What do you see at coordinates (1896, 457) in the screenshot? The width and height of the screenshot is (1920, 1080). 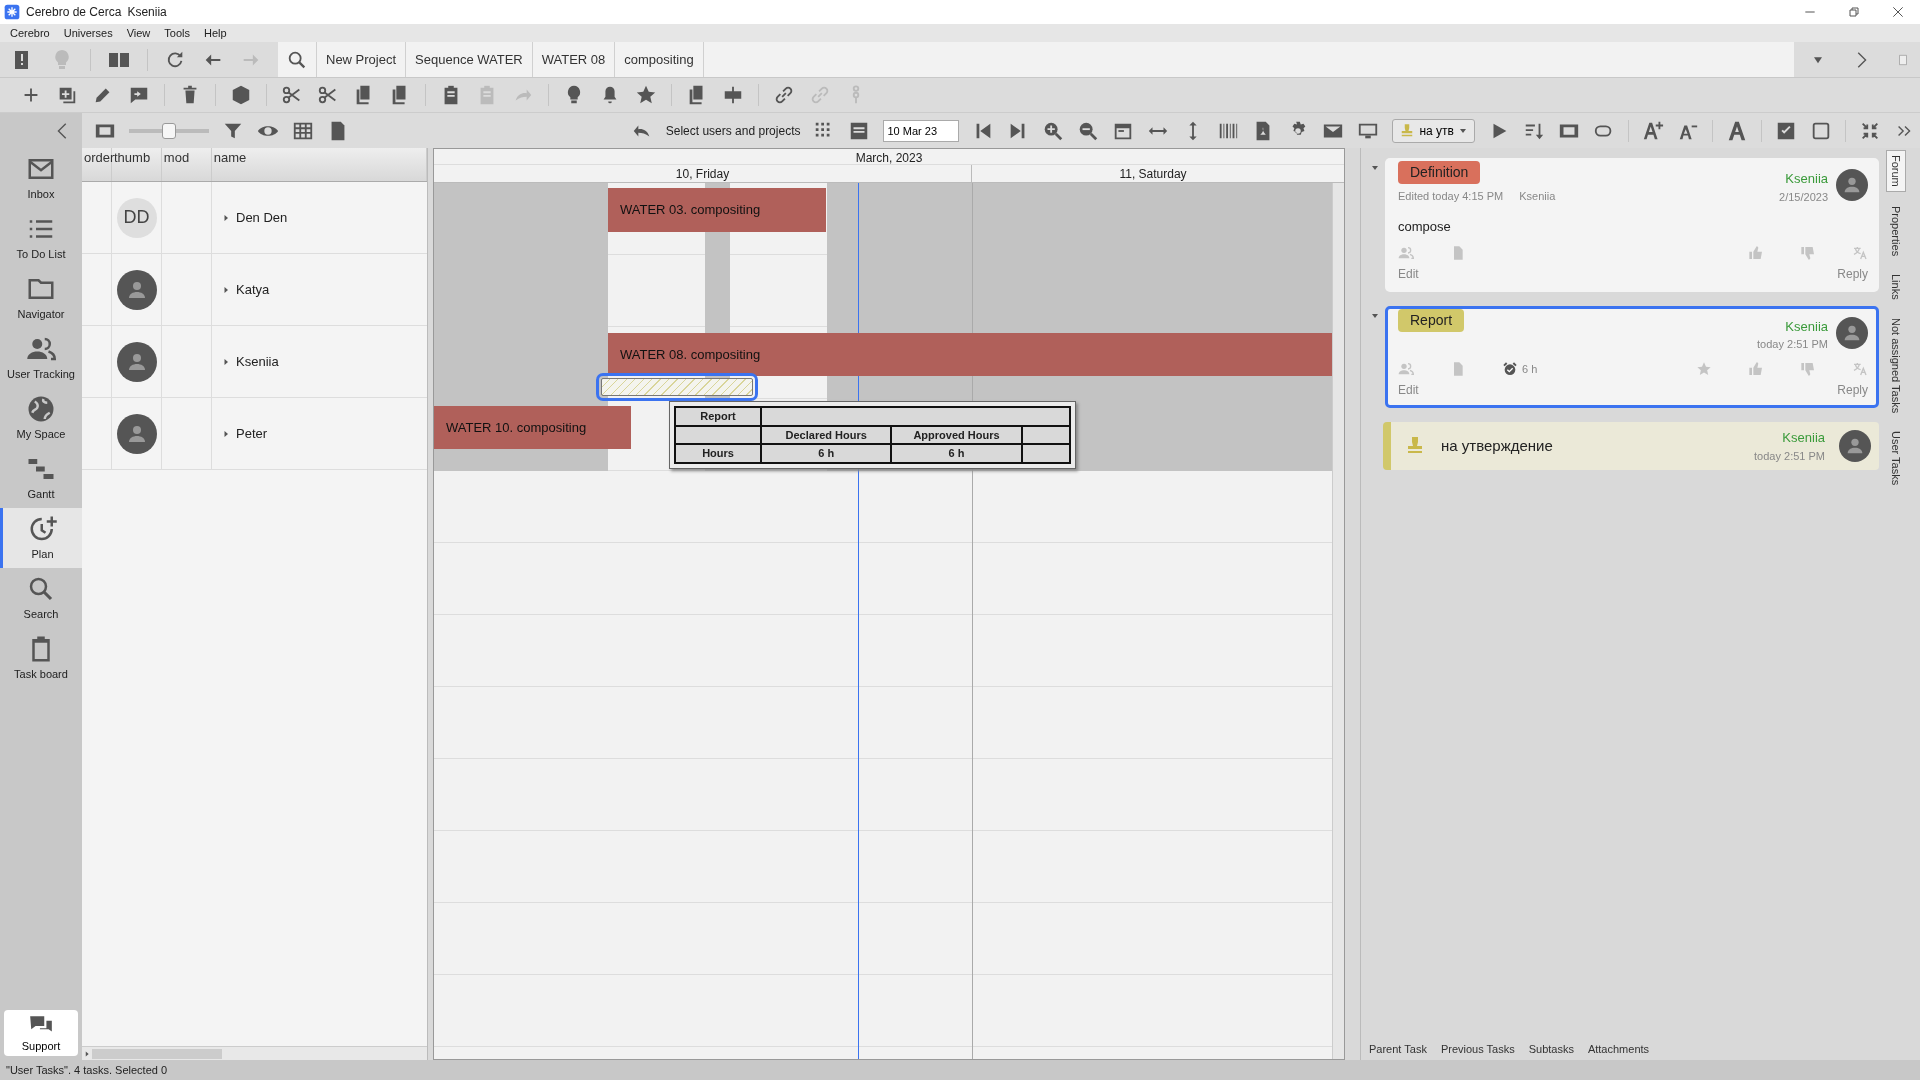 I see `side-tab: User Tasks` at bounding box center [1896, 457].